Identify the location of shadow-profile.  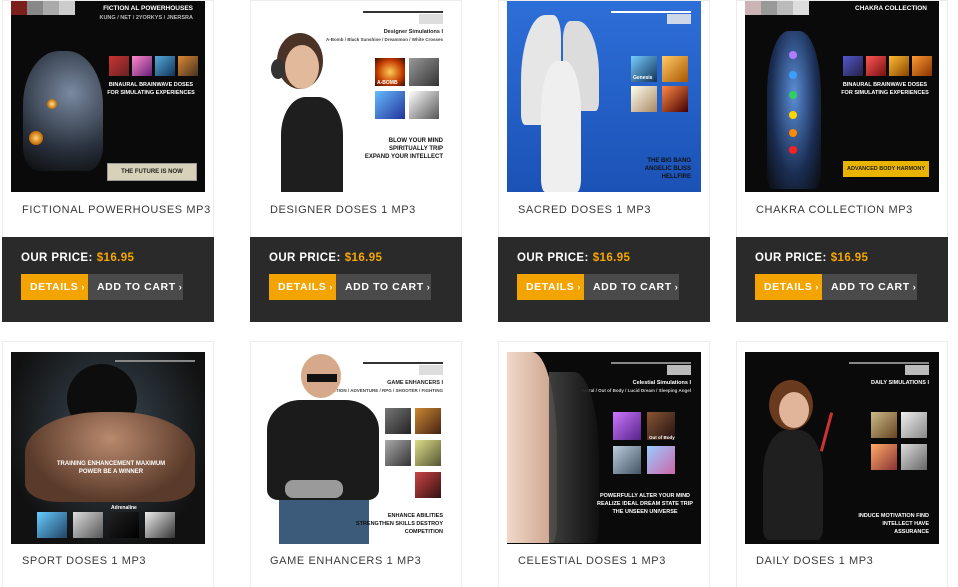
(574, 457).